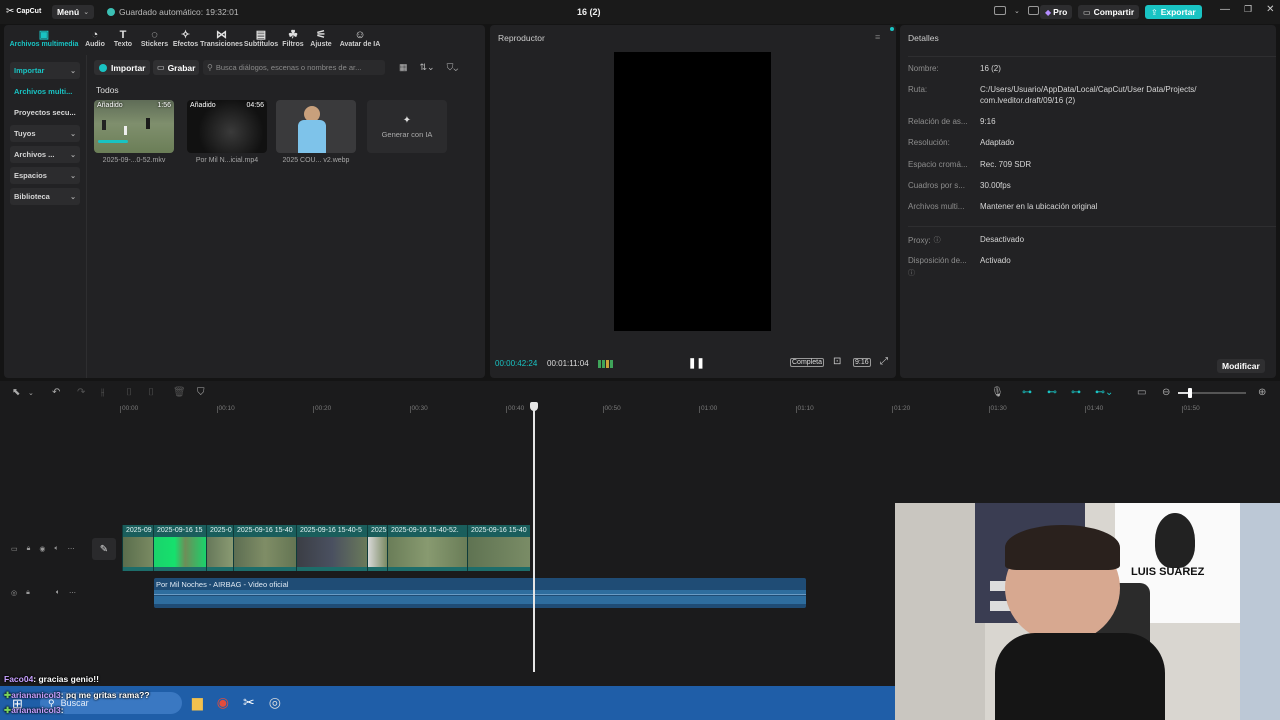 This screenshot has width=1280, height=720. I want to click on menu-icon: ≡, so click(877, 37).